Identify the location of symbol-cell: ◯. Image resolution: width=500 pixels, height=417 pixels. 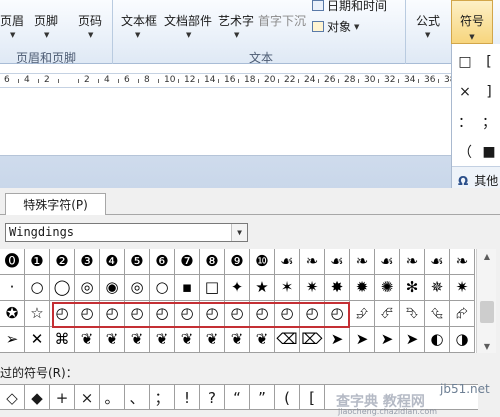
(62, 288).